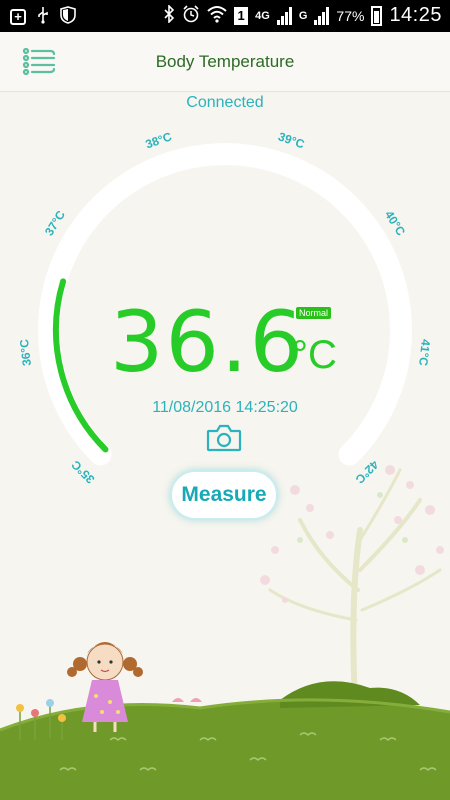 The image size is (450, 800). I want to click on gauge-scale-label: 40°C, so click(395, 223).